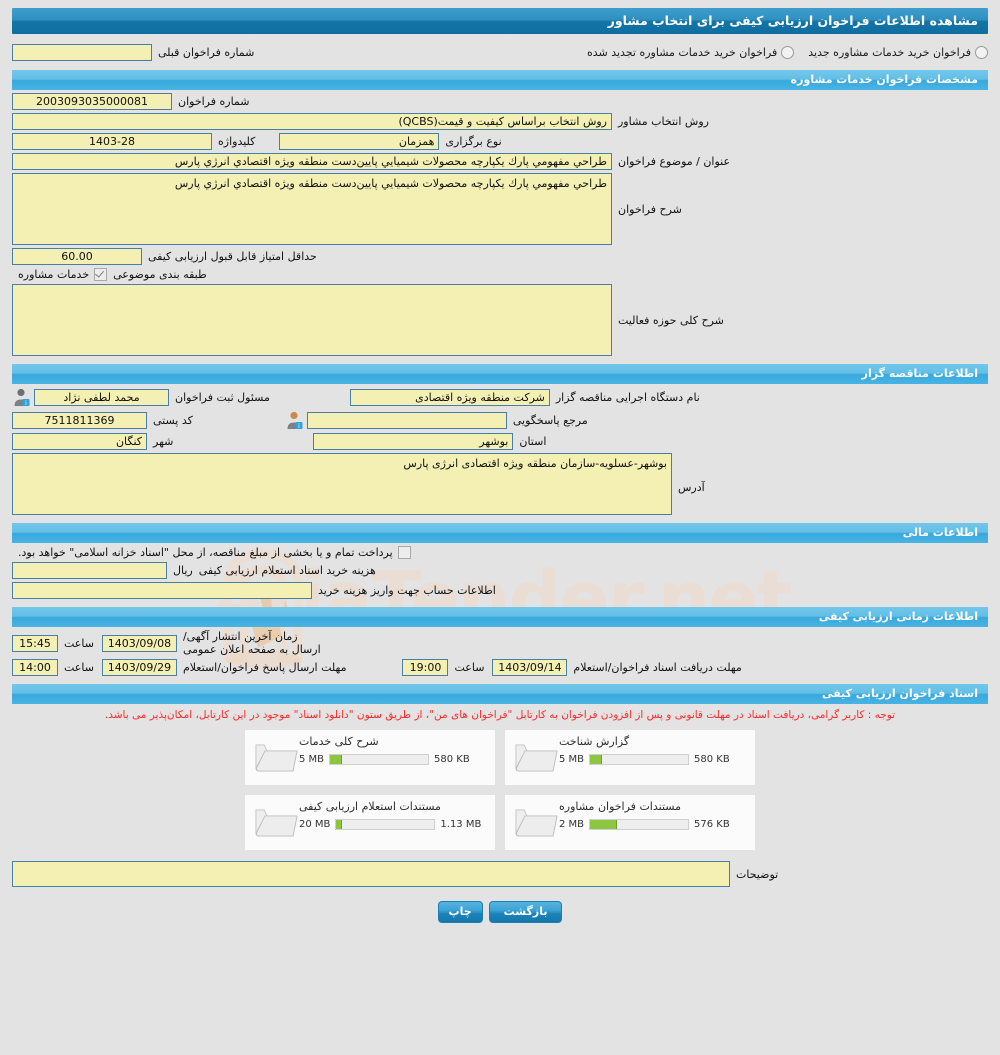  What do you see at coordinates (449, 397) in the screenshot?
I see `agency-input: شرکت منطقه ویژه اقتصادی` at bounding box center [449, 397].